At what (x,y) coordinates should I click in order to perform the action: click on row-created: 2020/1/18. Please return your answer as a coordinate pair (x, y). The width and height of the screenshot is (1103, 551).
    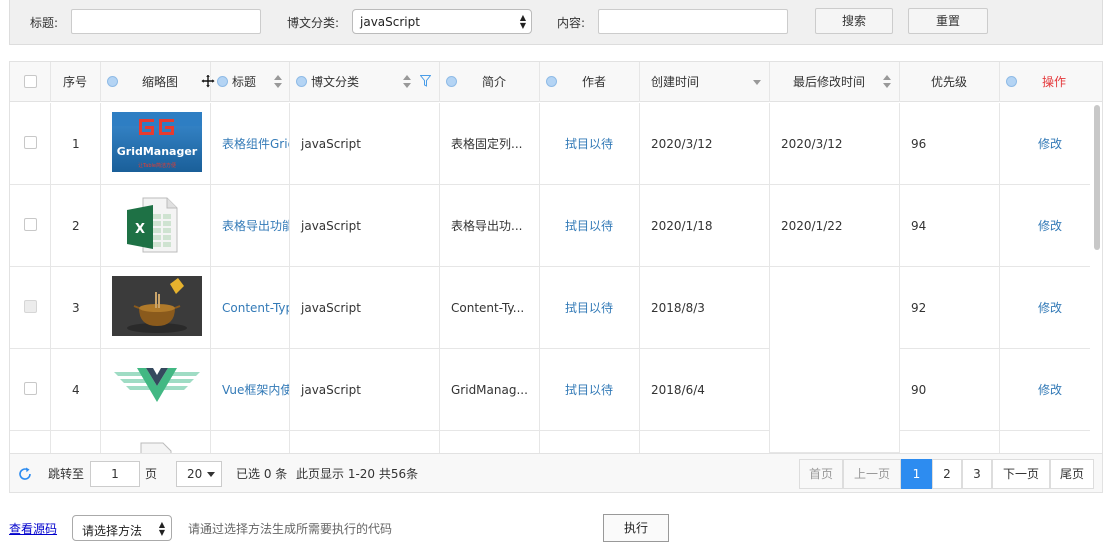
    Looking at the image, I should click on (705, 226).